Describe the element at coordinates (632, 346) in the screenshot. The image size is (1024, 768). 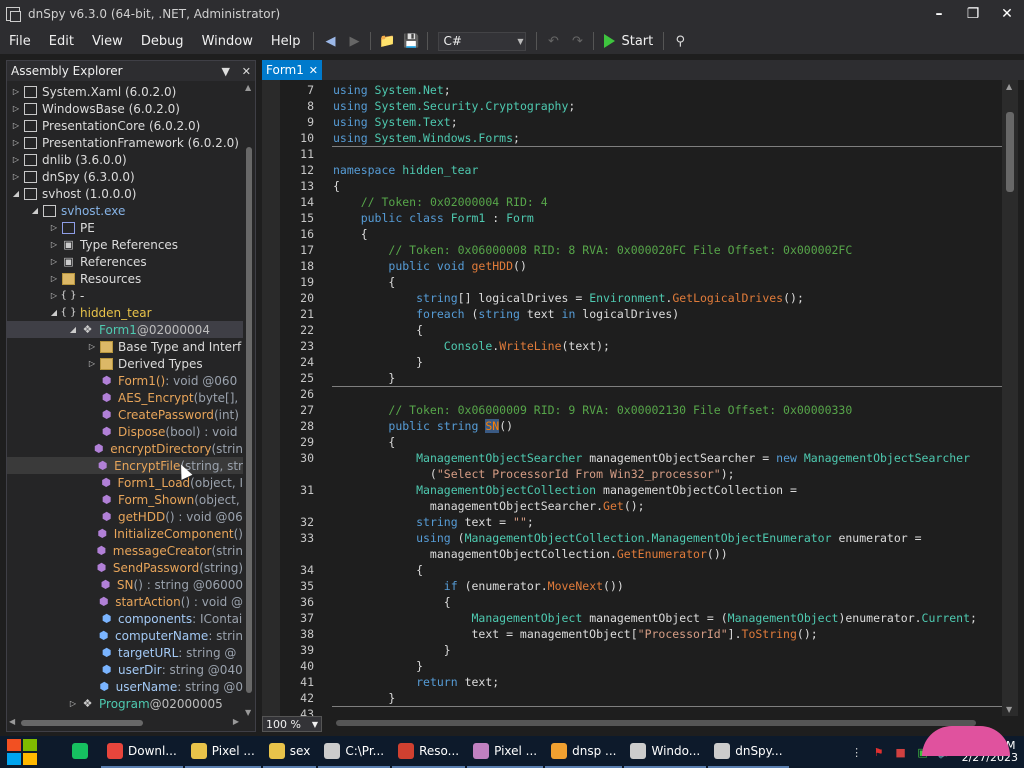
I see `code-line: 23 Console.WriteLine(text);` at that location.